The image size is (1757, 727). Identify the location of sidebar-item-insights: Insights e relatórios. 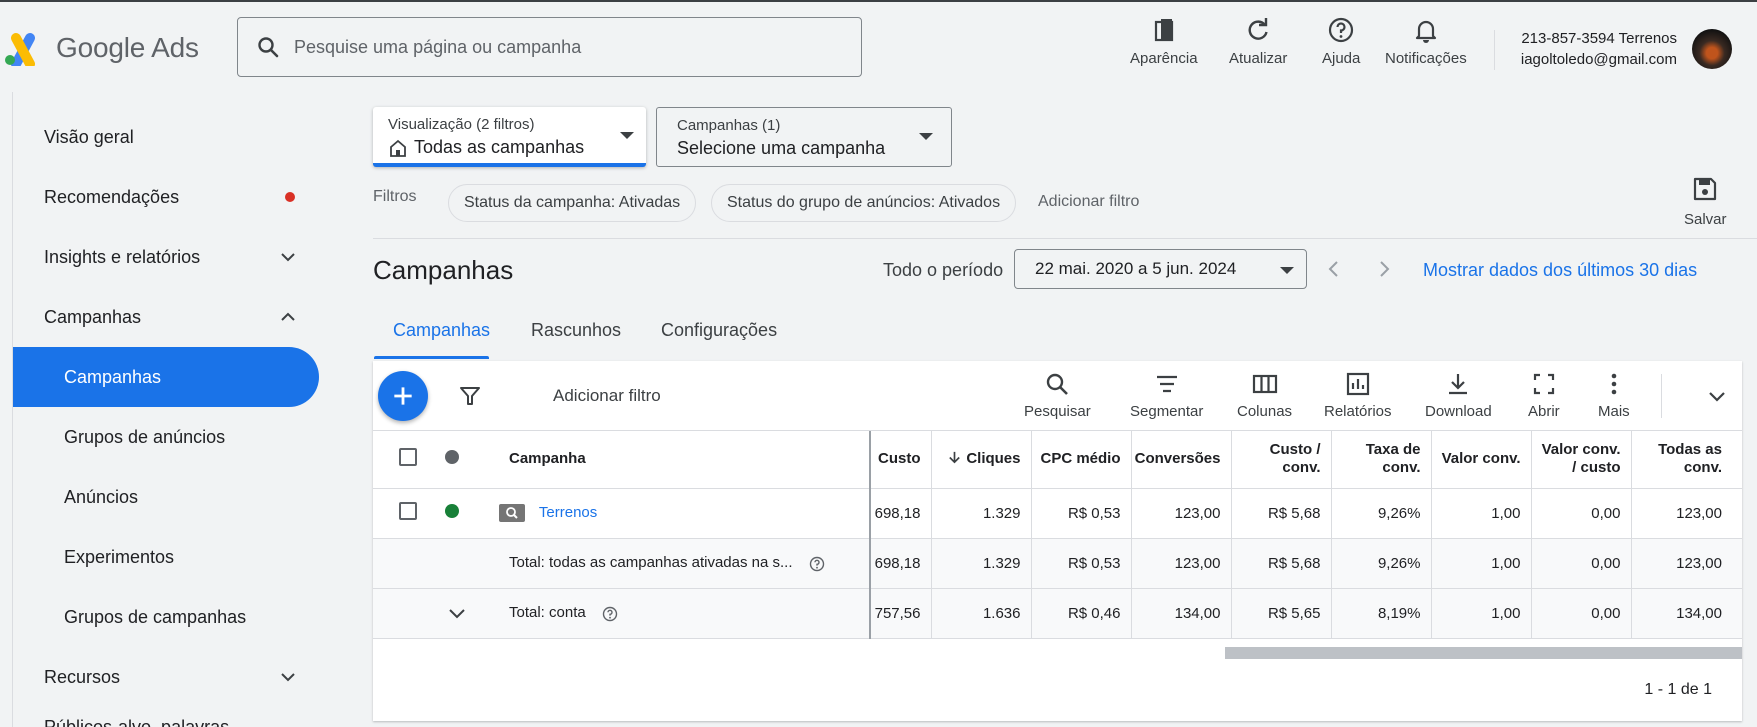
(166, 257).